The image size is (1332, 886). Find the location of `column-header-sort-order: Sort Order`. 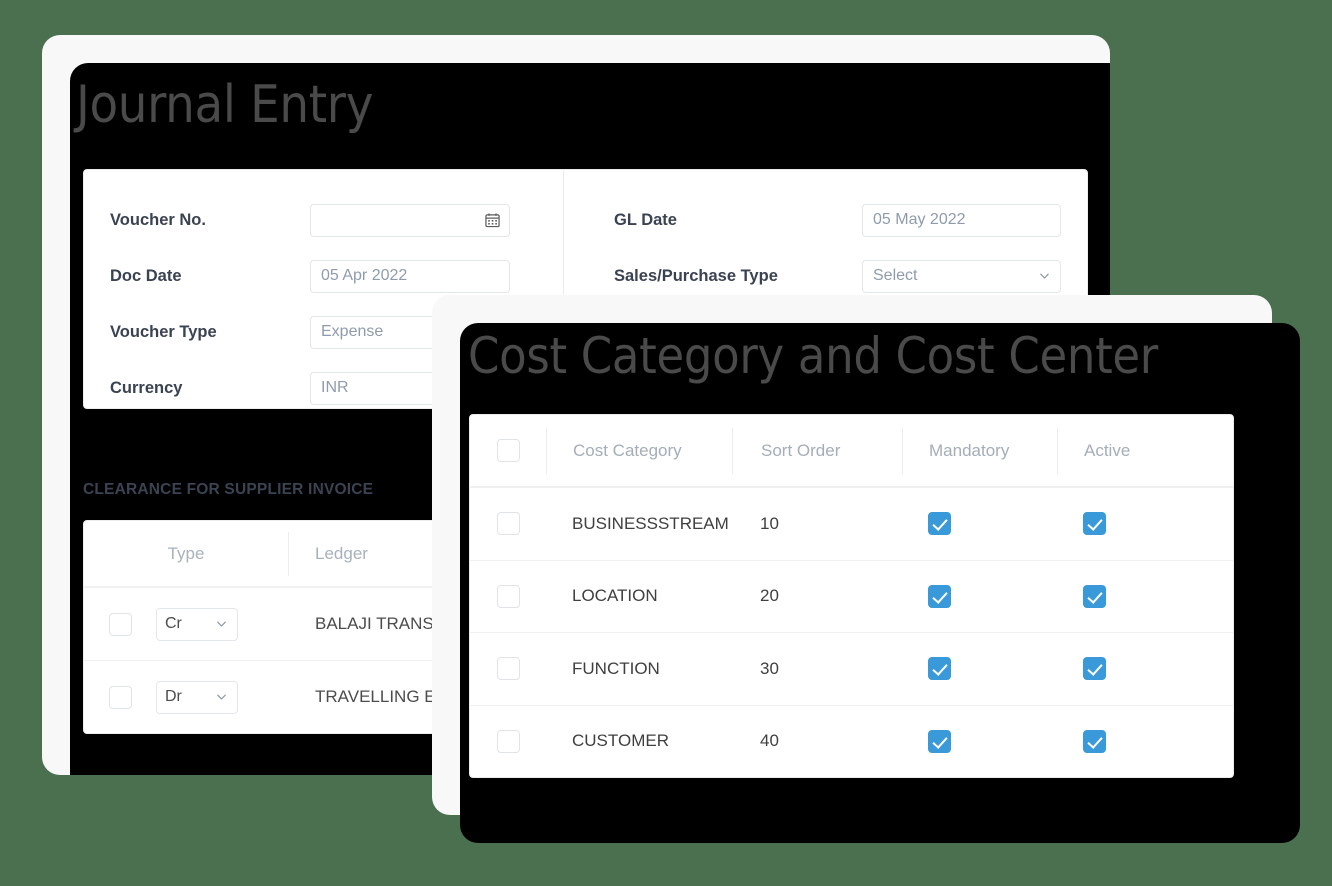

column-header-sort-order: Sort Order is located at coordinates (817, 450).